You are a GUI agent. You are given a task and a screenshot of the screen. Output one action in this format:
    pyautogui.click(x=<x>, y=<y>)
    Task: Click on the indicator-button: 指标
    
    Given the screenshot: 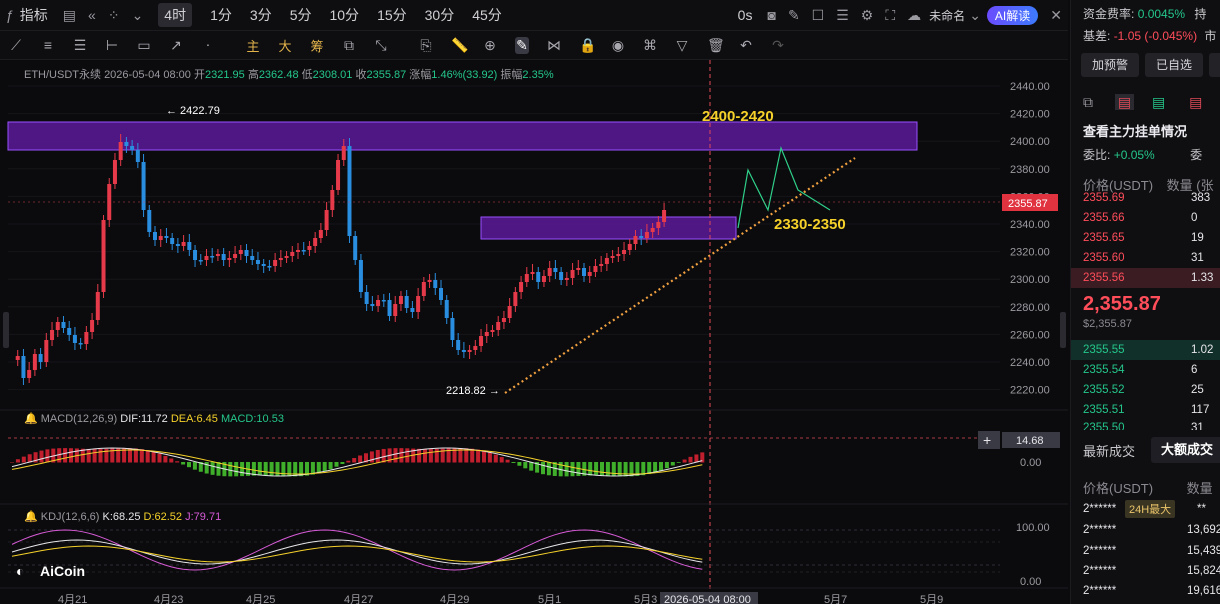 What is the action you would take?
    pyautogui.click(x=34, y=15)
    